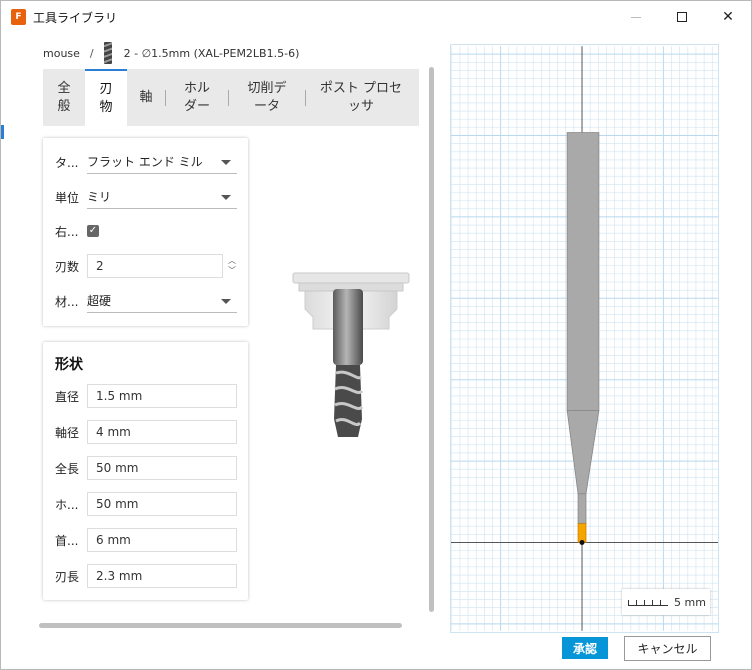 Image resolution: width=752 pixels, height=670 pixels. I want to click on flute-length-input: 2.3 mm, so click(162, 576).